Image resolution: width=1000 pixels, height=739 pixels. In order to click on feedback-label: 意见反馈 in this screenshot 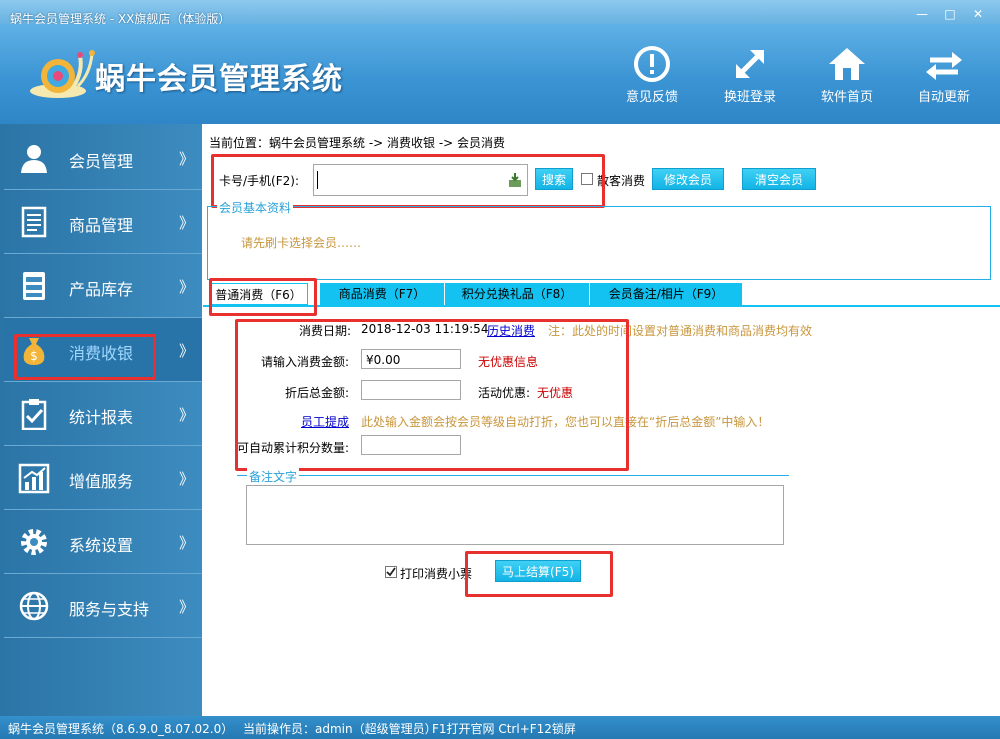, I will do `click(651, 97)`.